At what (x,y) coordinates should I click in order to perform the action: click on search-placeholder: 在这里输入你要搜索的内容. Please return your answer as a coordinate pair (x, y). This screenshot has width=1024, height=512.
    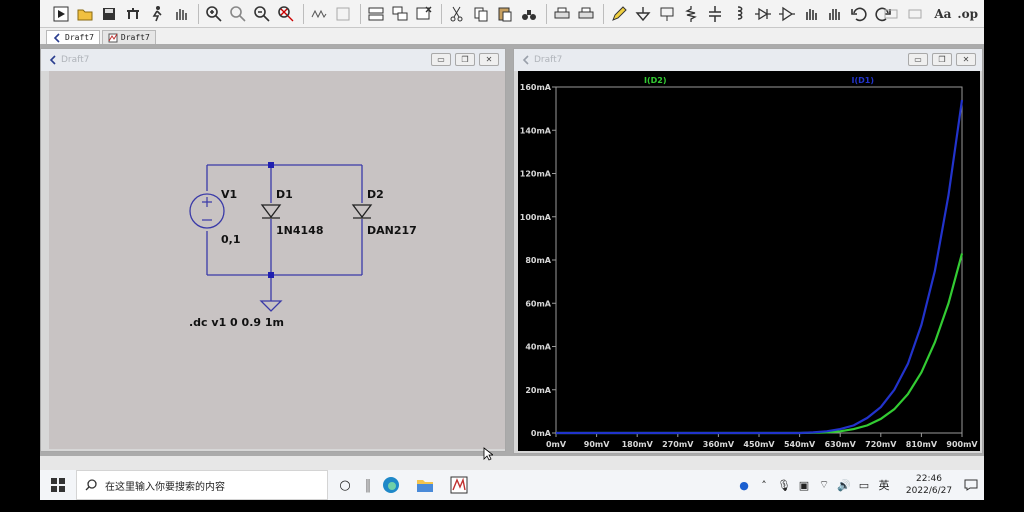
    Looking at the image, I should click on (165, 487).